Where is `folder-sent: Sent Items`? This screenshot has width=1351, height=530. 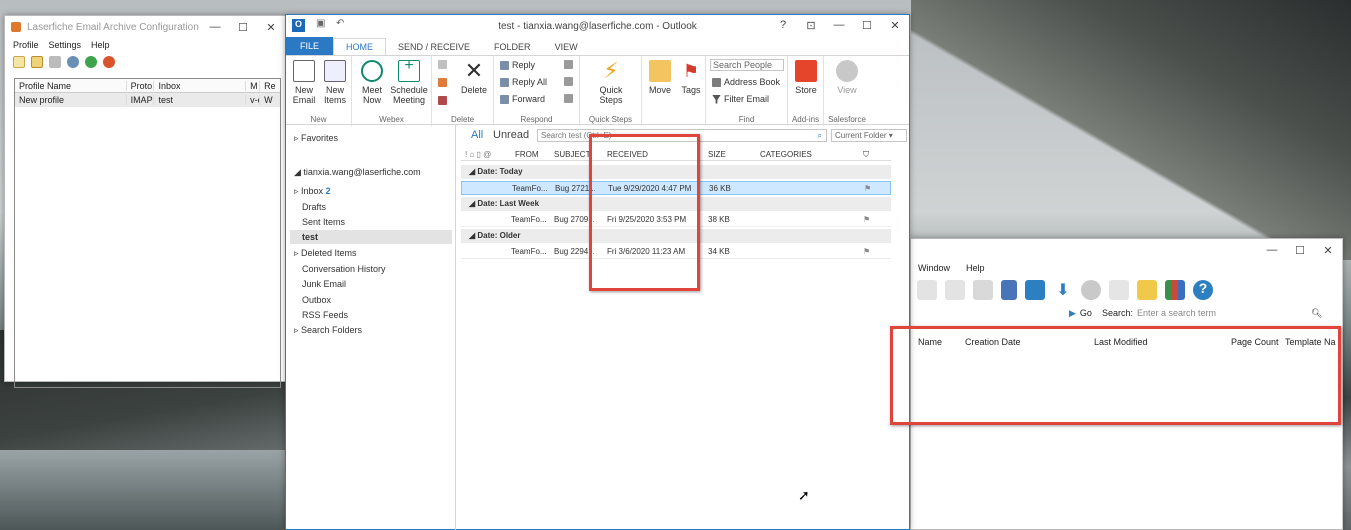
folder-sent: Sent Items is located at coordinates (323, 222).